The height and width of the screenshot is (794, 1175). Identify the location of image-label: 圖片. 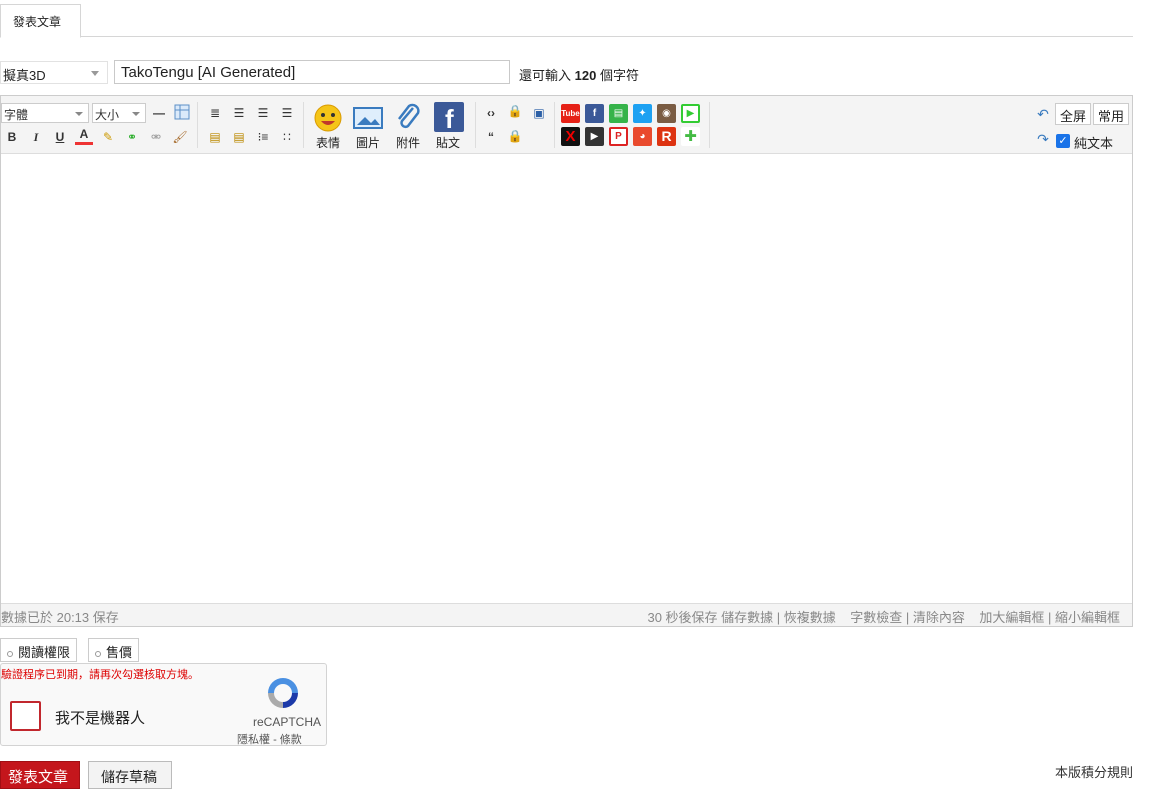
(367, 143).